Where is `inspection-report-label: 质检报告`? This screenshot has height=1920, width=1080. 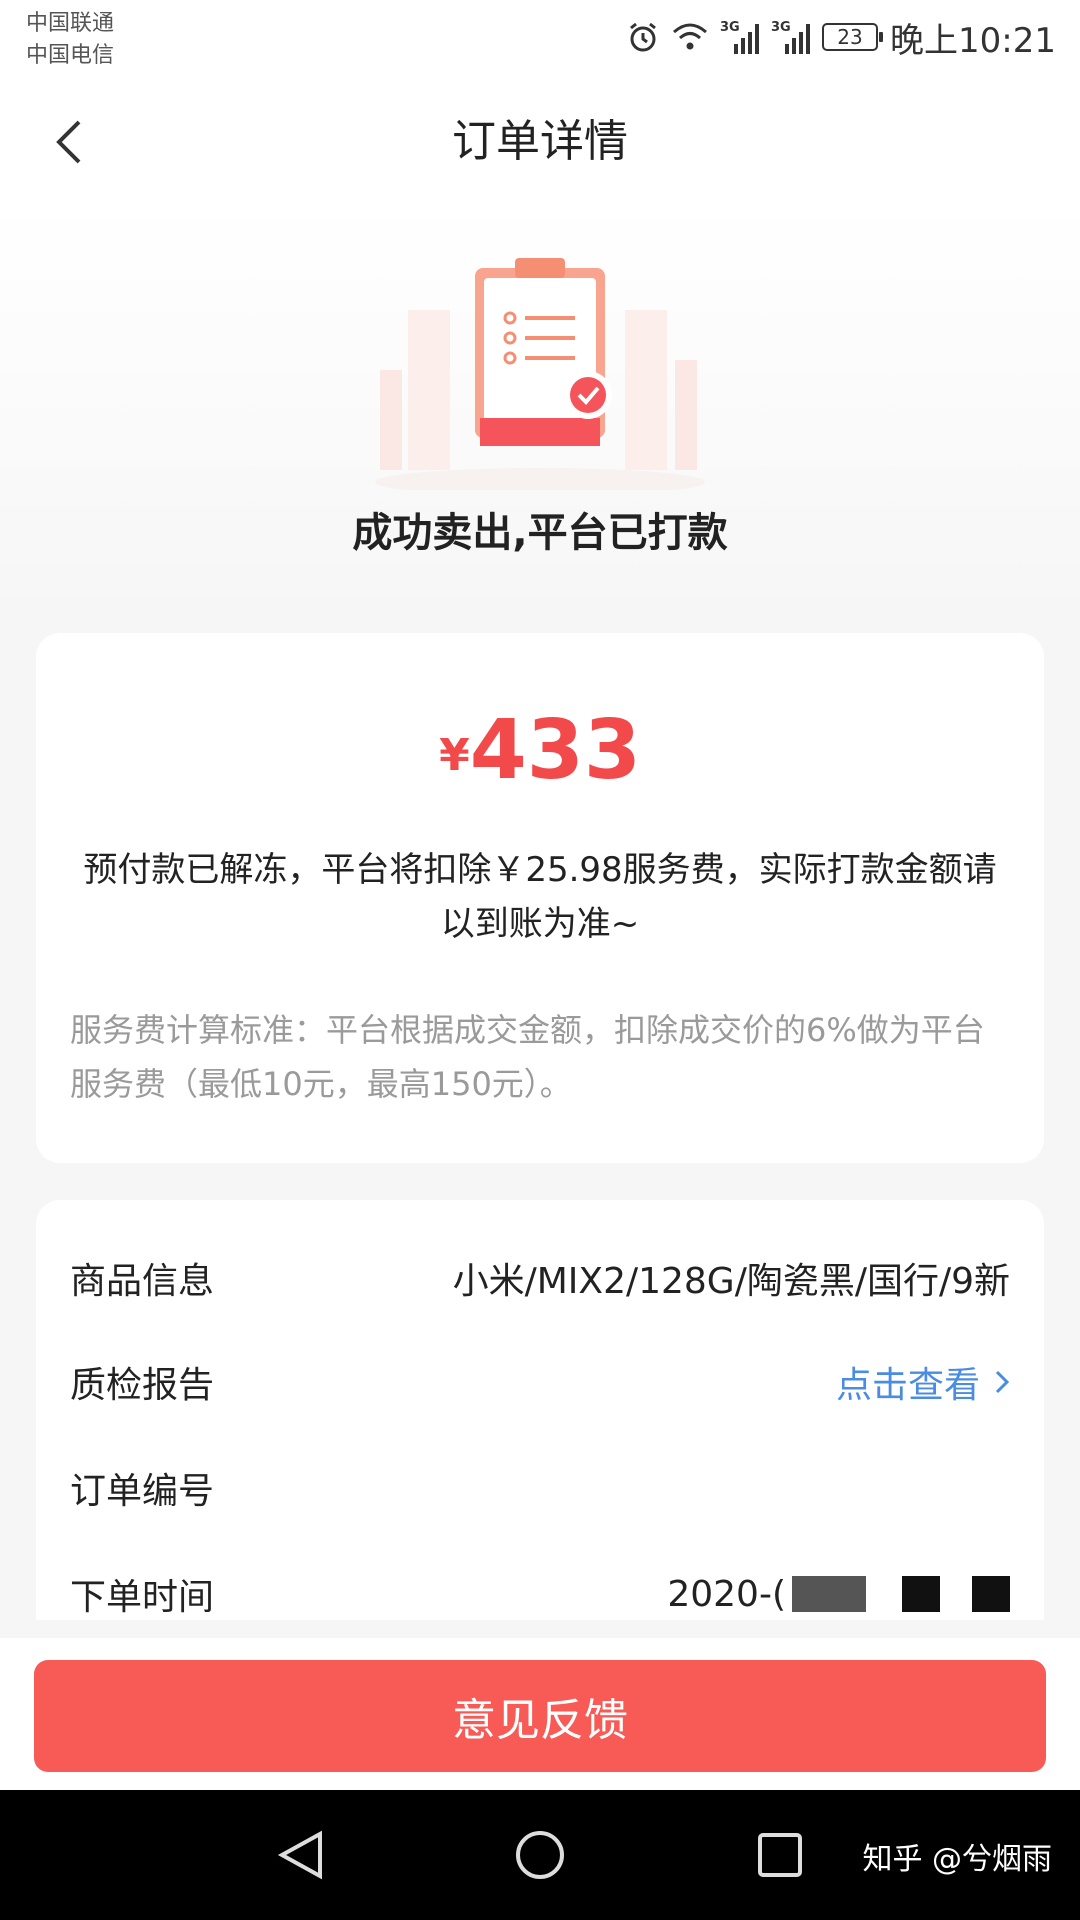
inspection-report-label: 质检报告 is located at coordinates (142, 1385).